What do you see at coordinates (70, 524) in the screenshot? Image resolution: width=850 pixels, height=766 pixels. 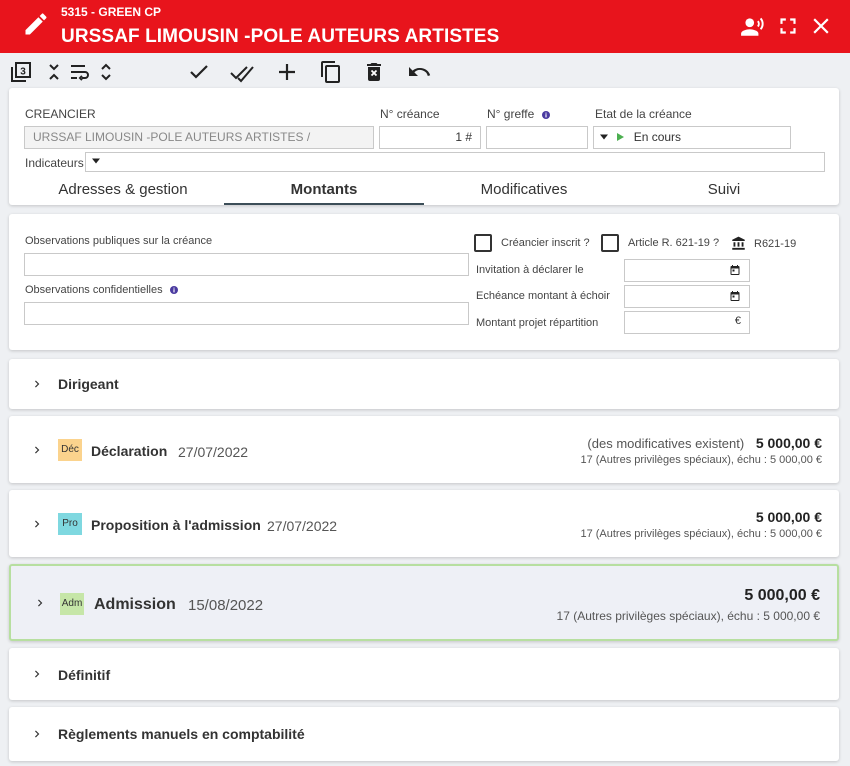 I see `proposition-badge: Pro` at bounding box center [70, 524].